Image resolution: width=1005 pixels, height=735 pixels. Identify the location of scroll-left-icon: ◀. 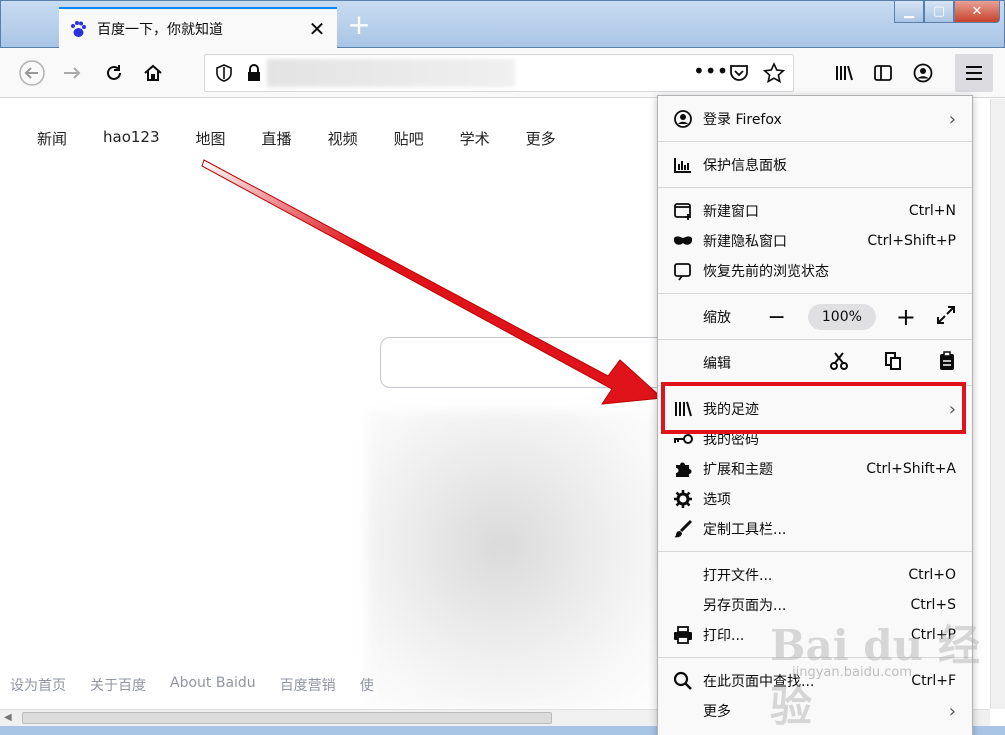
(8, 717).